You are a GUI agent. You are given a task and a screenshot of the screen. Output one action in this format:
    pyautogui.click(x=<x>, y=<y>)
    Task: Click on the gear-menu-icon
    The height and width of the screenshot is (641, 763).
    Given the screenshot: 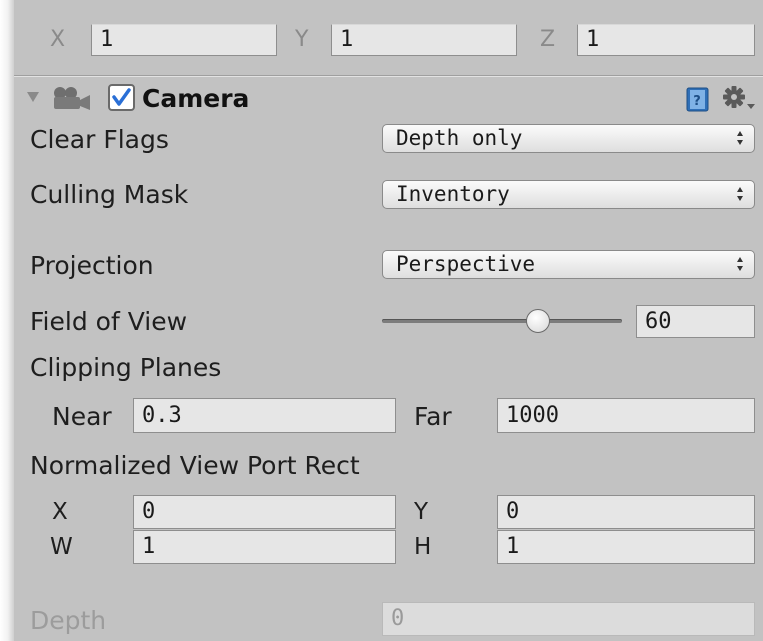 What is the action you would take?
    pyautogui.click(x=739, y=98)
    